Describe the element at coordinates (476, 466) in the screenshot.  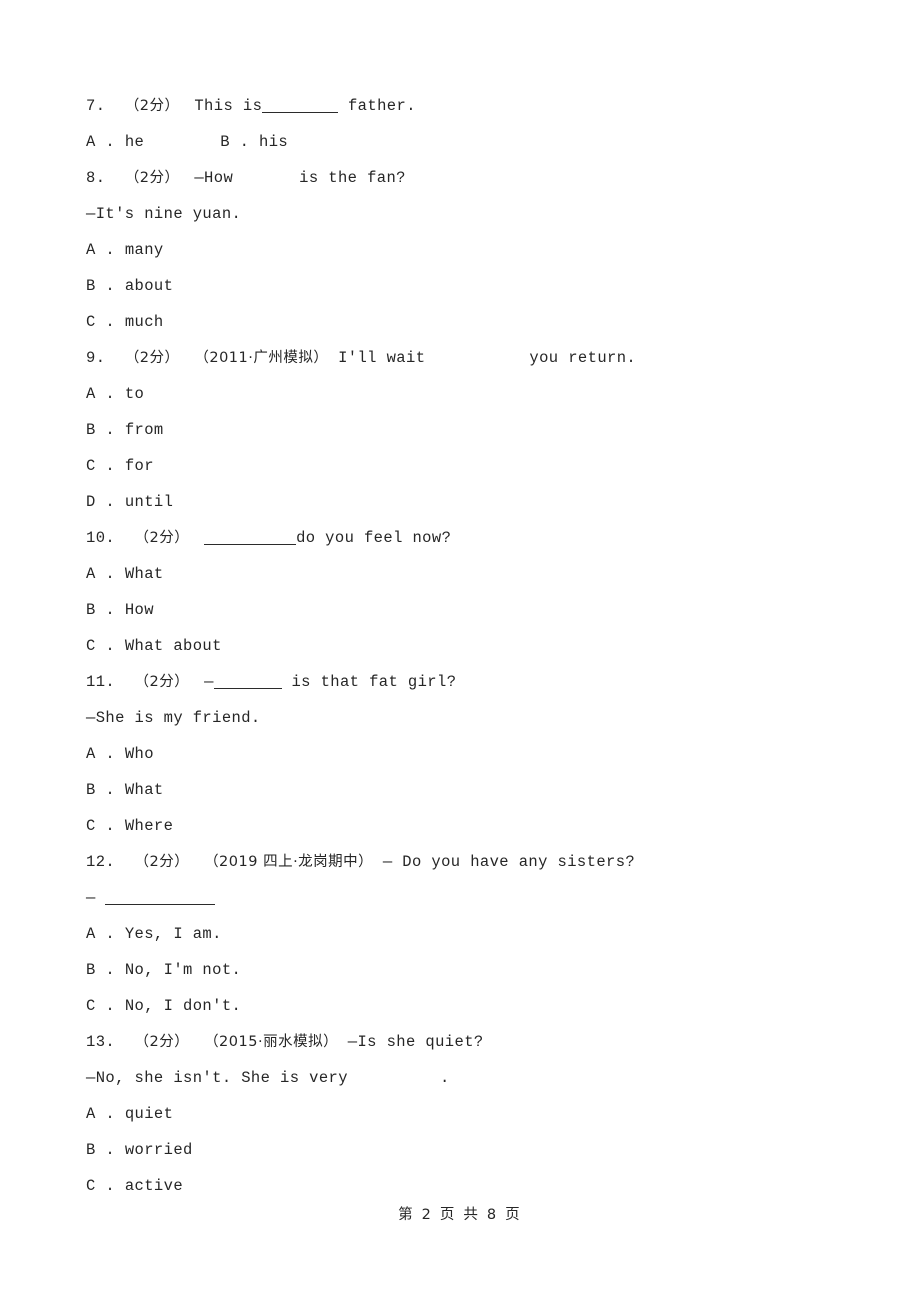
I see `option-c: C . for` at that location.